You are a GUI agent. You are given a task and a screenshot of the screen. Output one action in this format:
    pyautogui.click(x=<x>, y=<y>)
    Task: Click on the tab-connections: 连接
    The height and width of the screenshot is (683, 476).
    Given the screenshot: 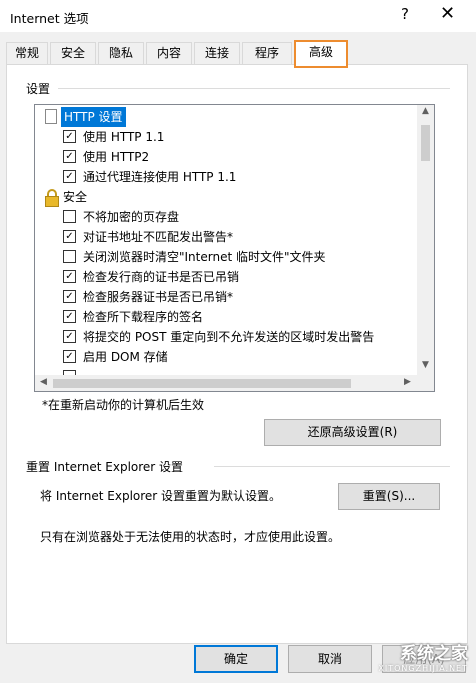 What is the action you would take?
    pyautogui.click(x=217, y=53)
    